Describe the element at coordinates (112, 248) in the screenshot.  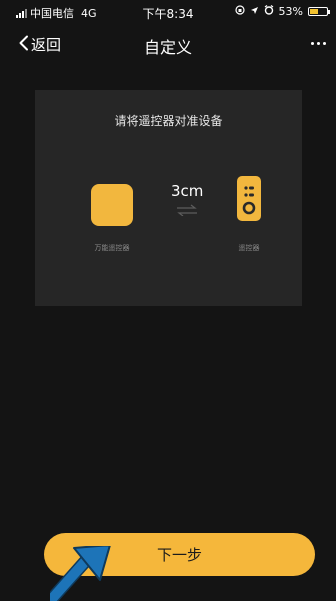
I see `universal-remote-label: 万能遥控器` at that location.